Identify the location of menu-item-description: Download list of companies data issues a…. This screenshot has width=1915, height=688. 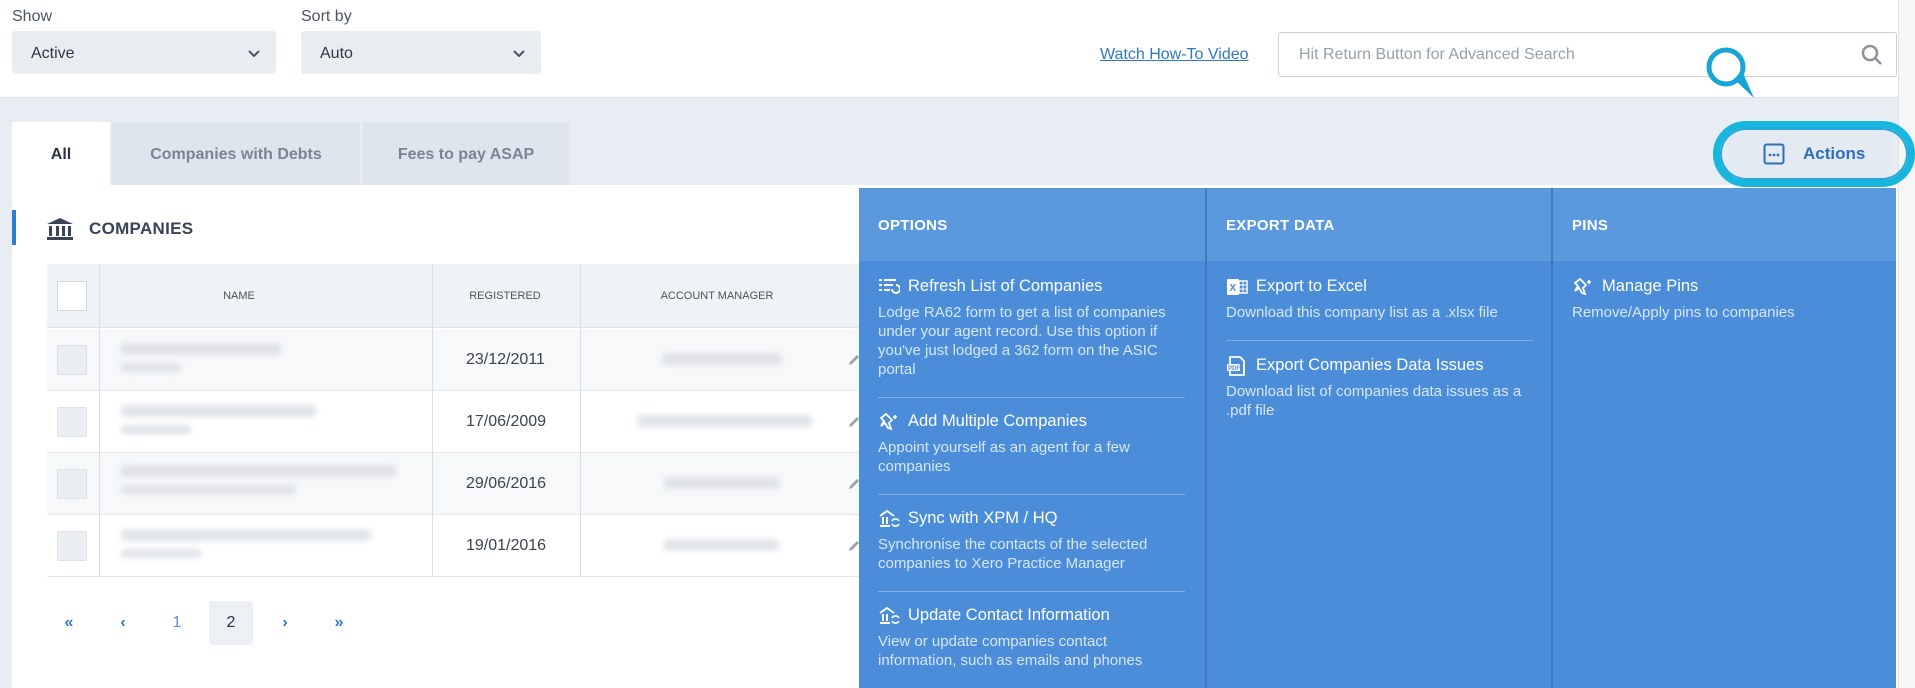
(1374, 401).